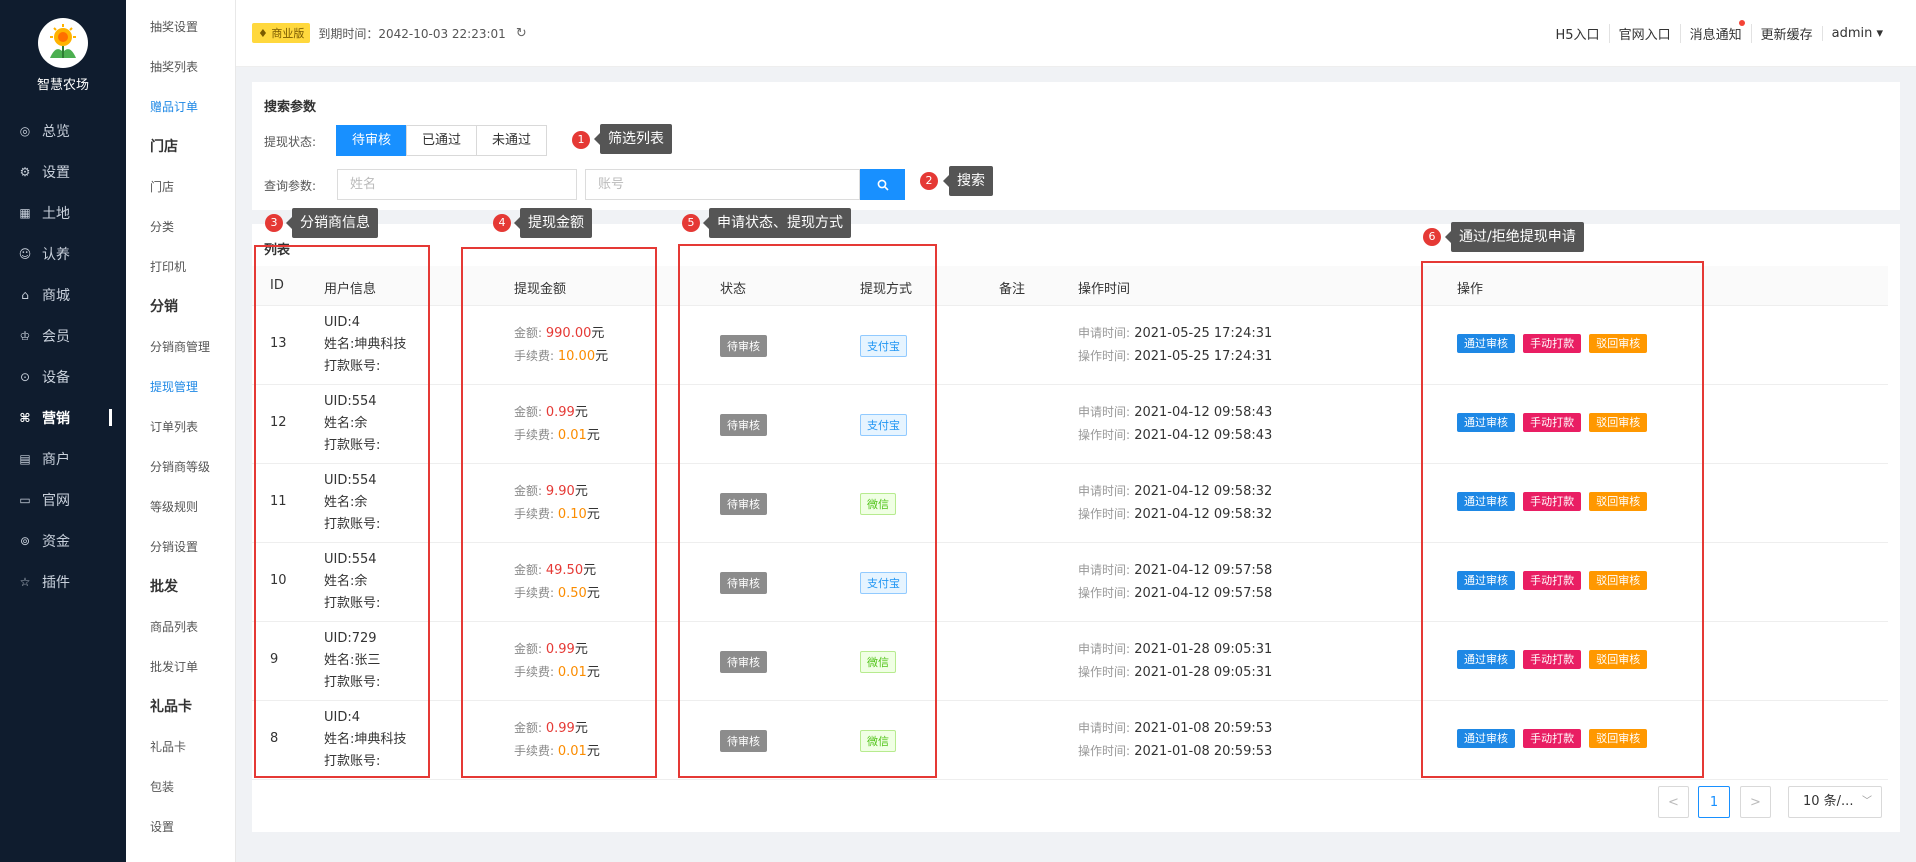 The height and width of the screenshot is (862, 1916). What do you see at coordinates (56, 500) in the screenshot?
I see `nav-item-label: 官网` at bounding box center [56, 500].